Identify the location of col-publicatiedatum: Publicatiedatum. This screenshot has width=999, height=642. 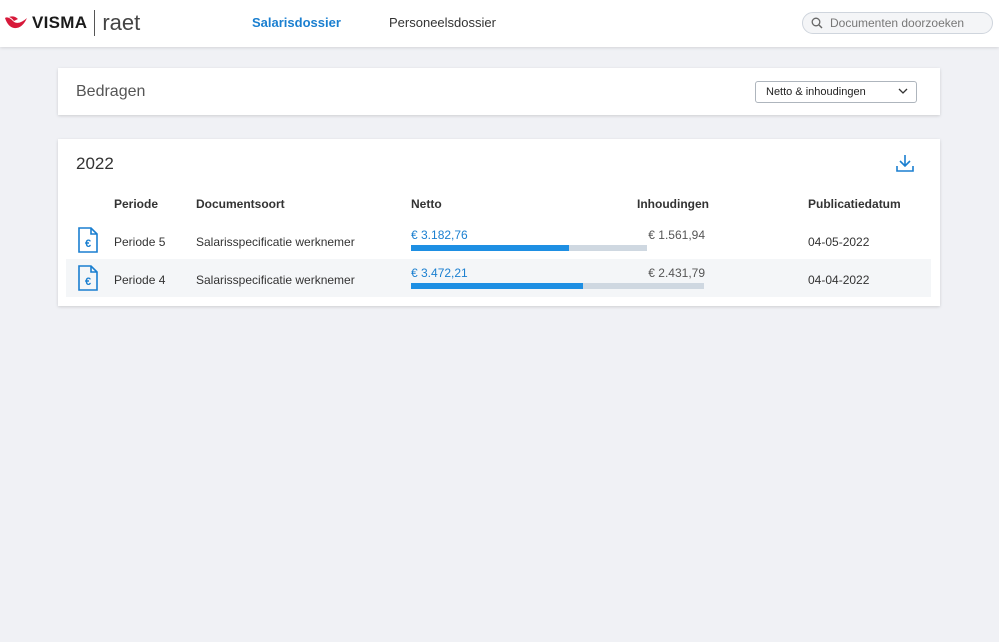
(854, 204).